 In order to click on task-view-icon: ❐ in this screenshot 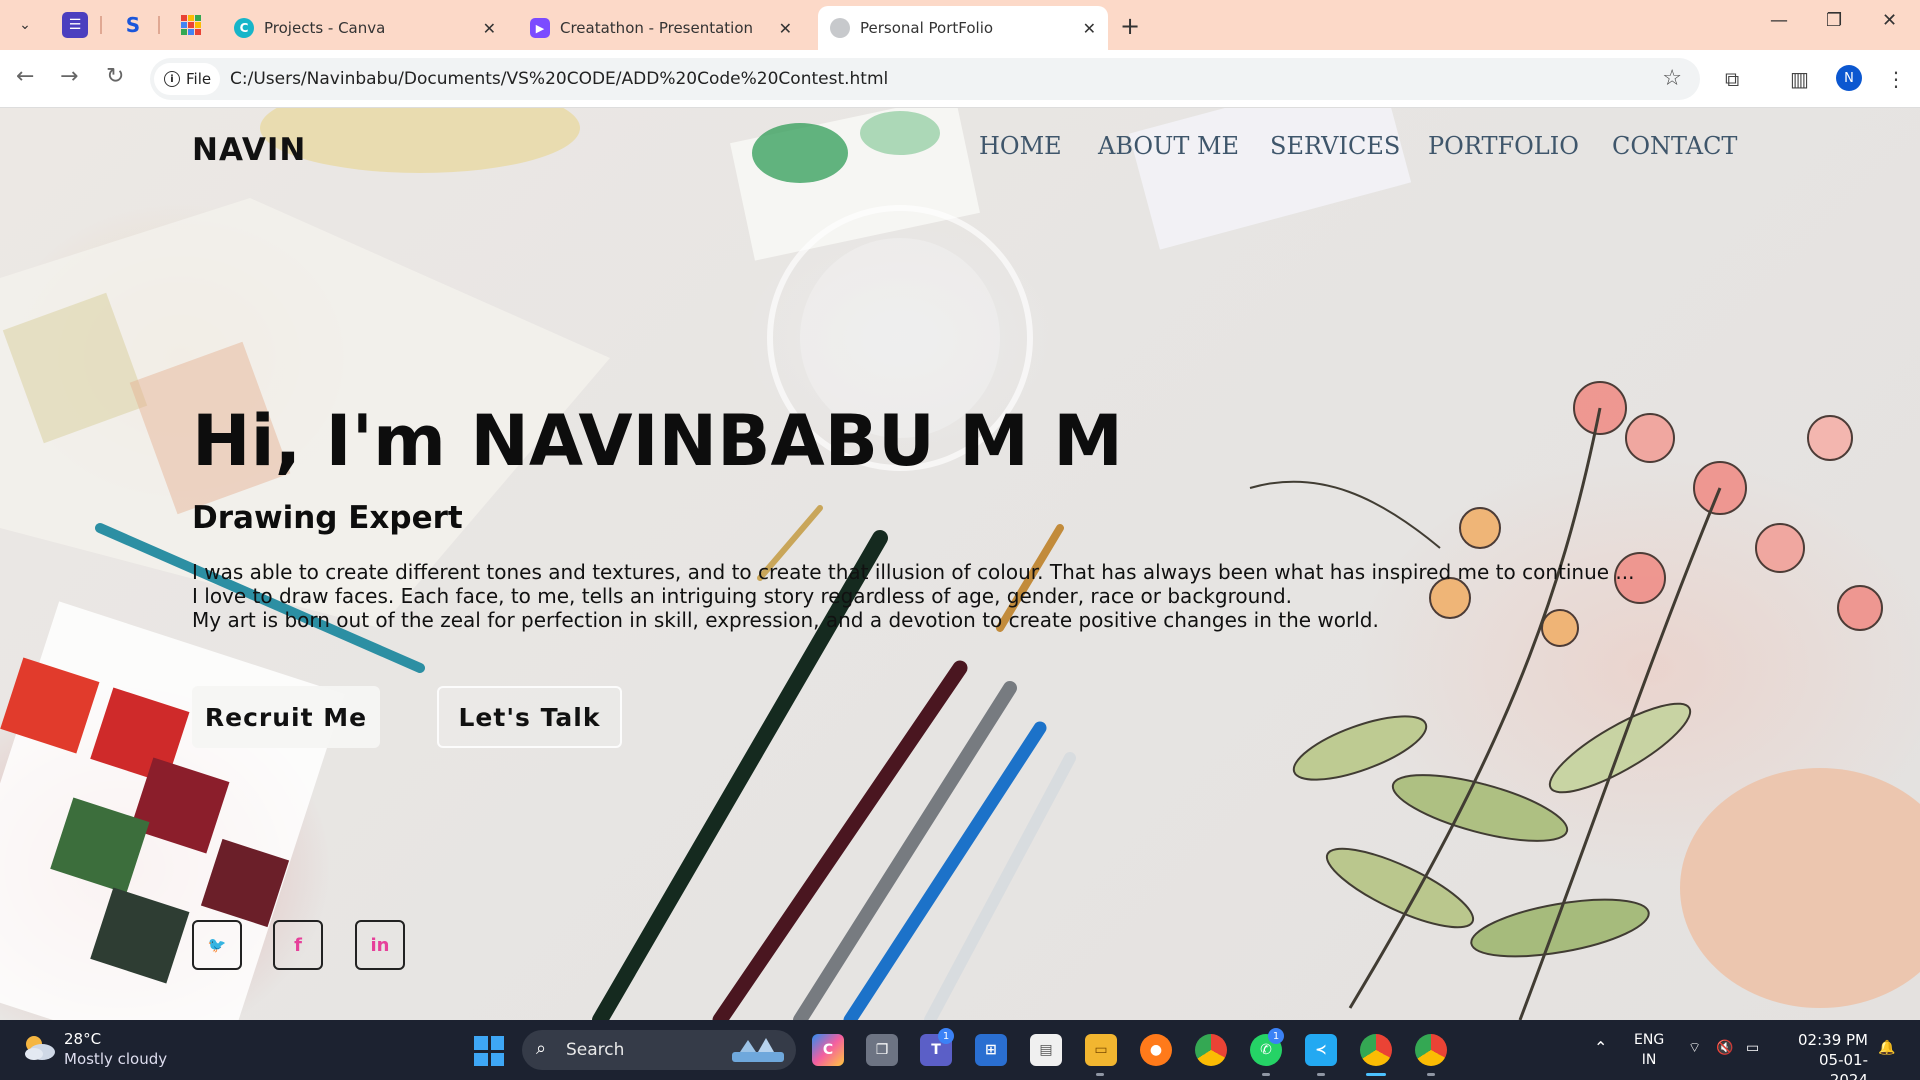, I will do `click(882, 1050)`.